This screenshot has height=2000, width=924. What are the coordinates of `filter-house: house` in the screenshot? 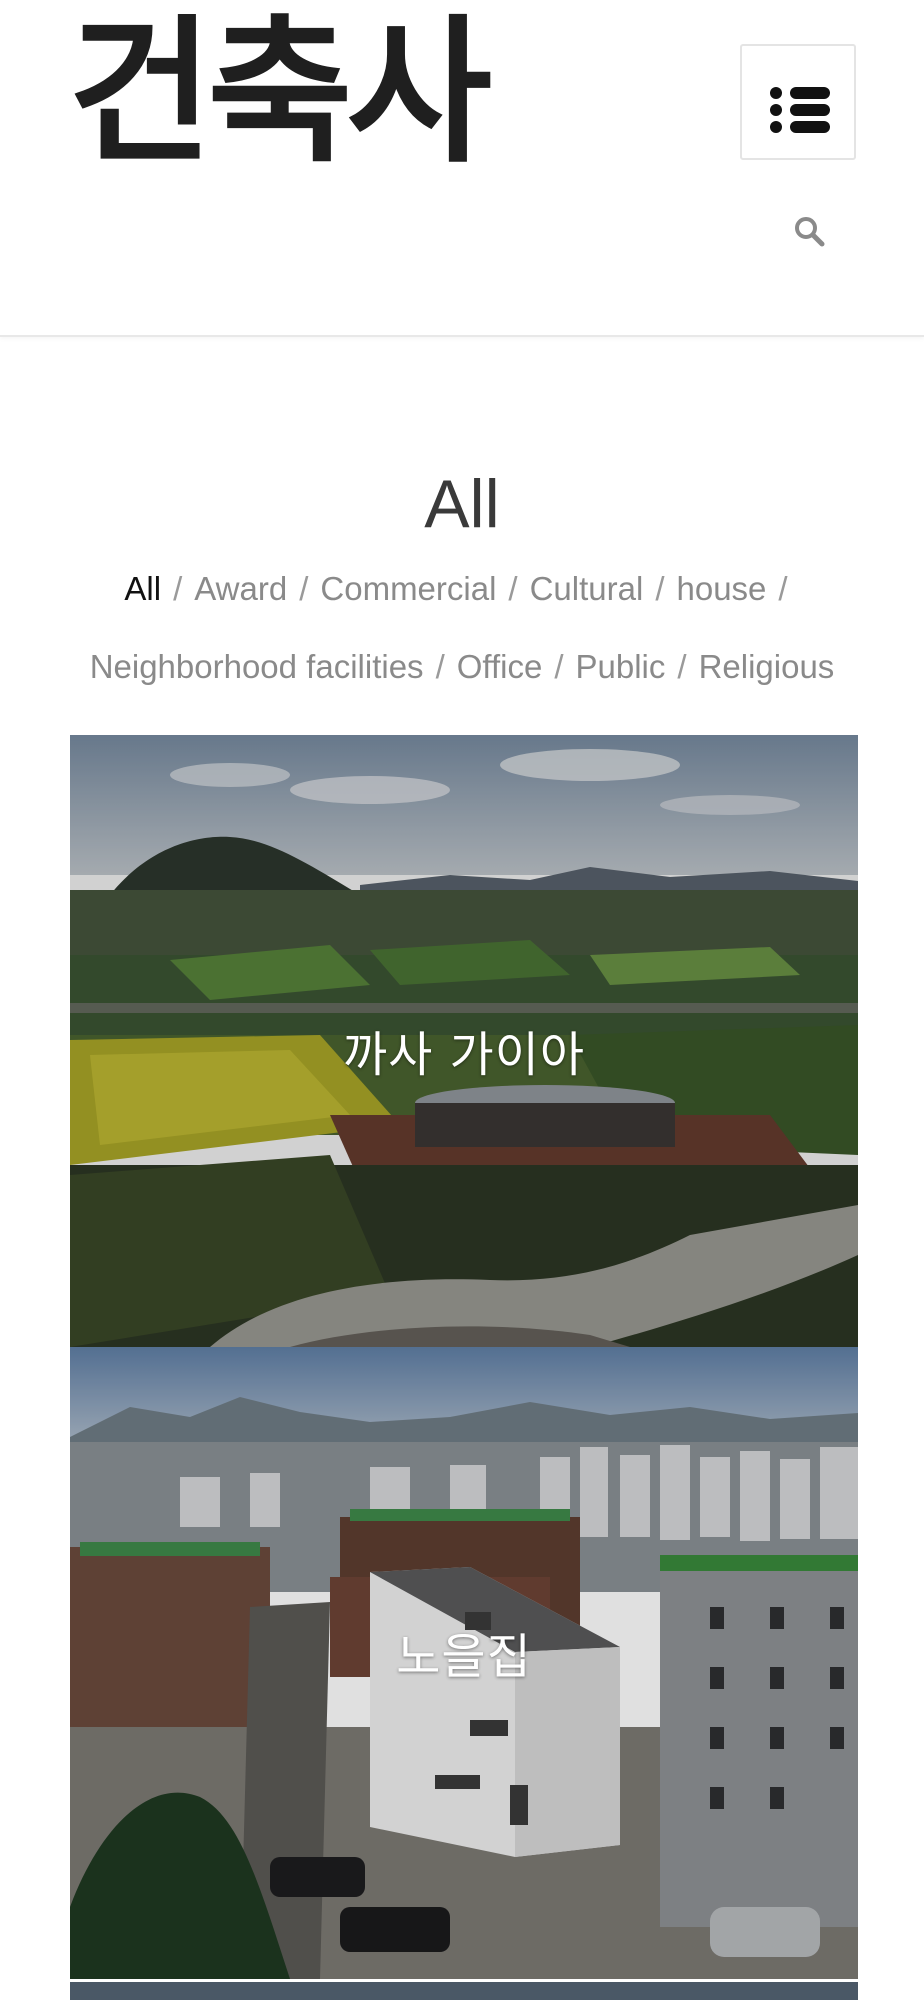 It's located at (721, 588).